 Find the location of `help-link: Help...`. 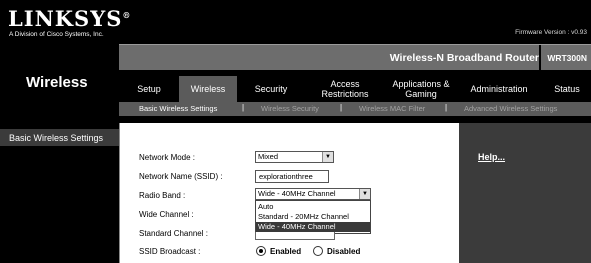

help-link: Help... is located at coordinates (491, 157).